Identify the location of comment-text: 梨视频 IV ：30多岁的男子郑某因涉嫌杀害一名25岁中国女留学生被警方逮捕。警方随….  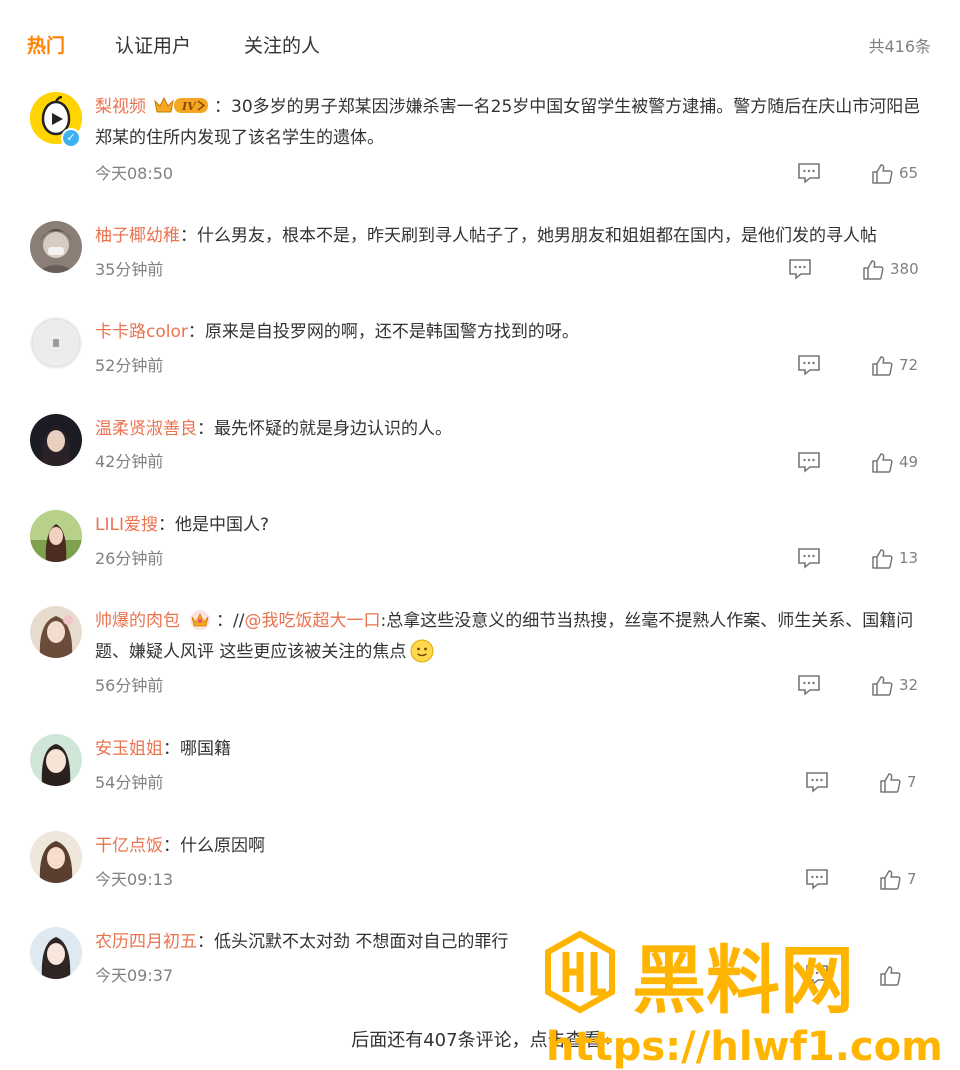
(515, 123).